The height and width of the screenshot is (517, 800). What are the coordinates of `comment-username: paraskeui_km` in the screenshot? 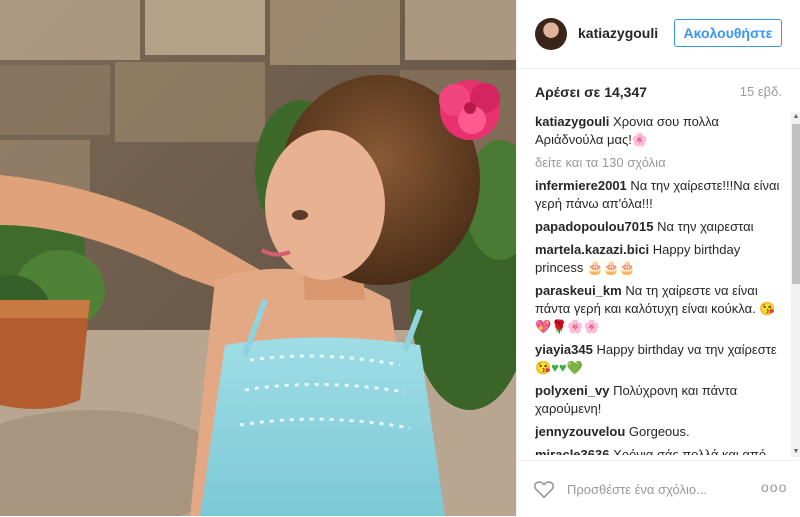 It's located at (578, 290).